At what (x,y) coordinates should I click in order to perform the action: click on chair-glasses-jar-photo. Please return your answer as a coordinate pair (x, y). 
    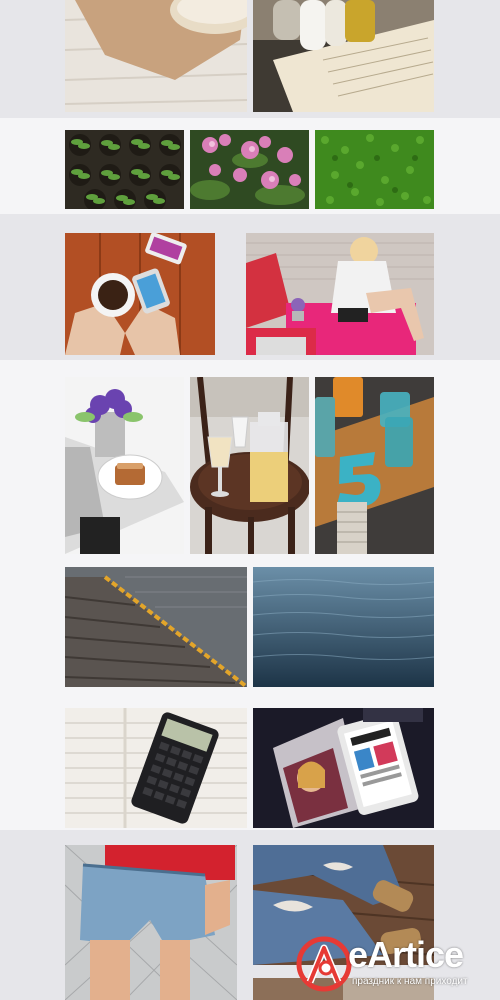
    Looking at the image, I should click on (249, 465).